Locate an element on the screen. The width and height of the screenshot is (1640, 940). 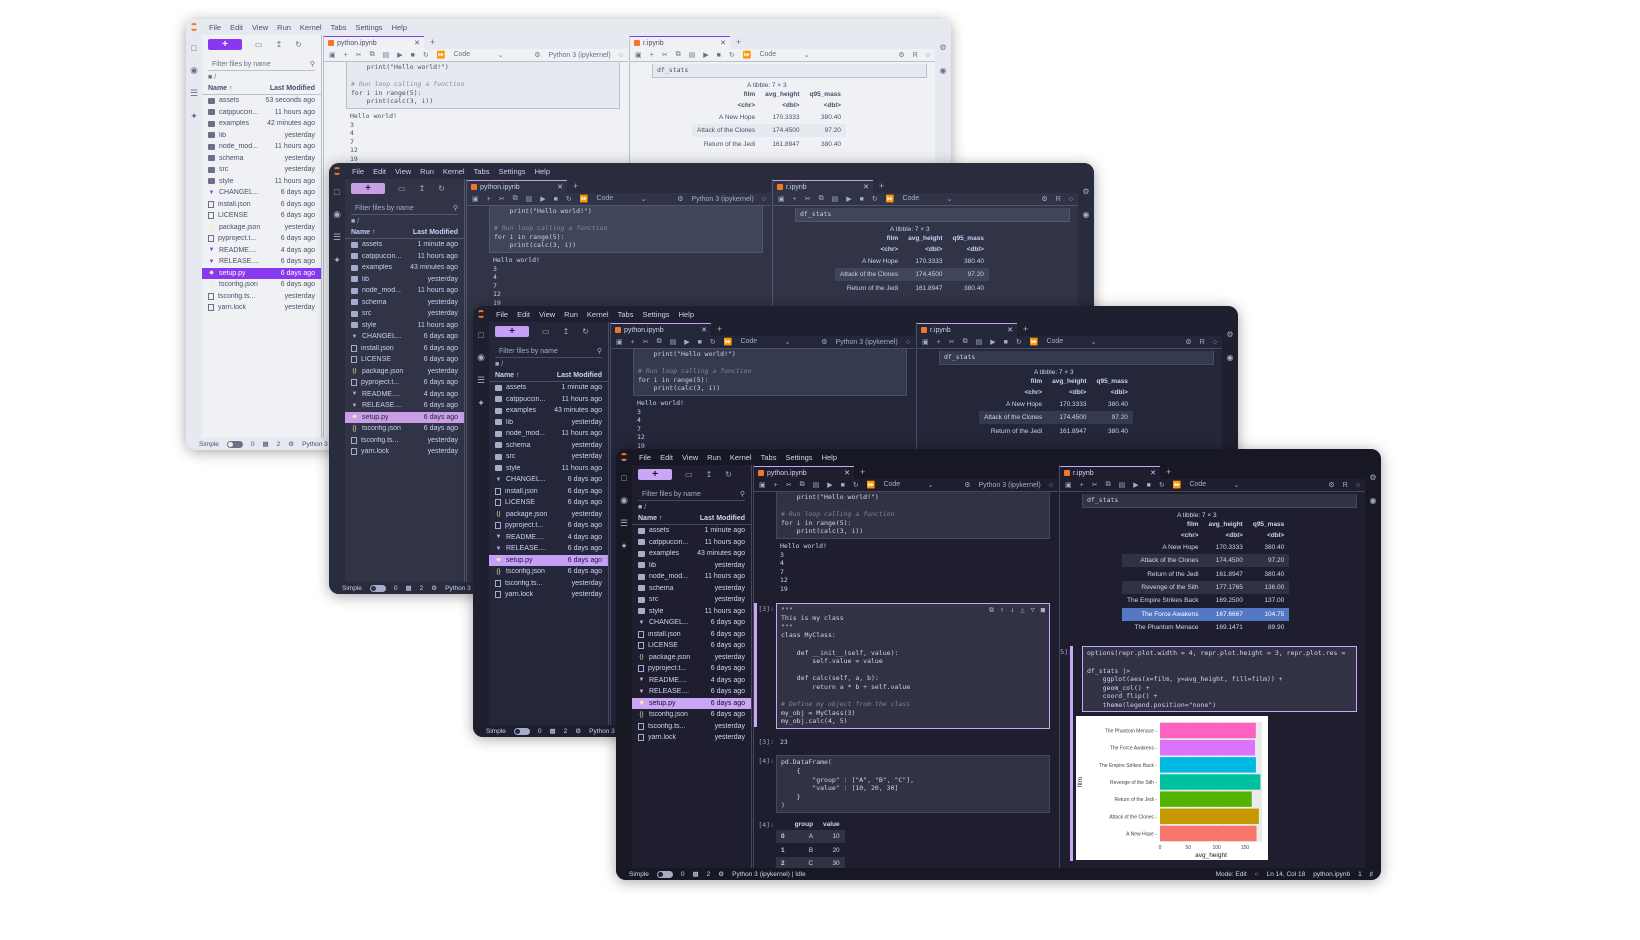
file-row: LICENSE 6 days ago is located at coordinates (691, 646).